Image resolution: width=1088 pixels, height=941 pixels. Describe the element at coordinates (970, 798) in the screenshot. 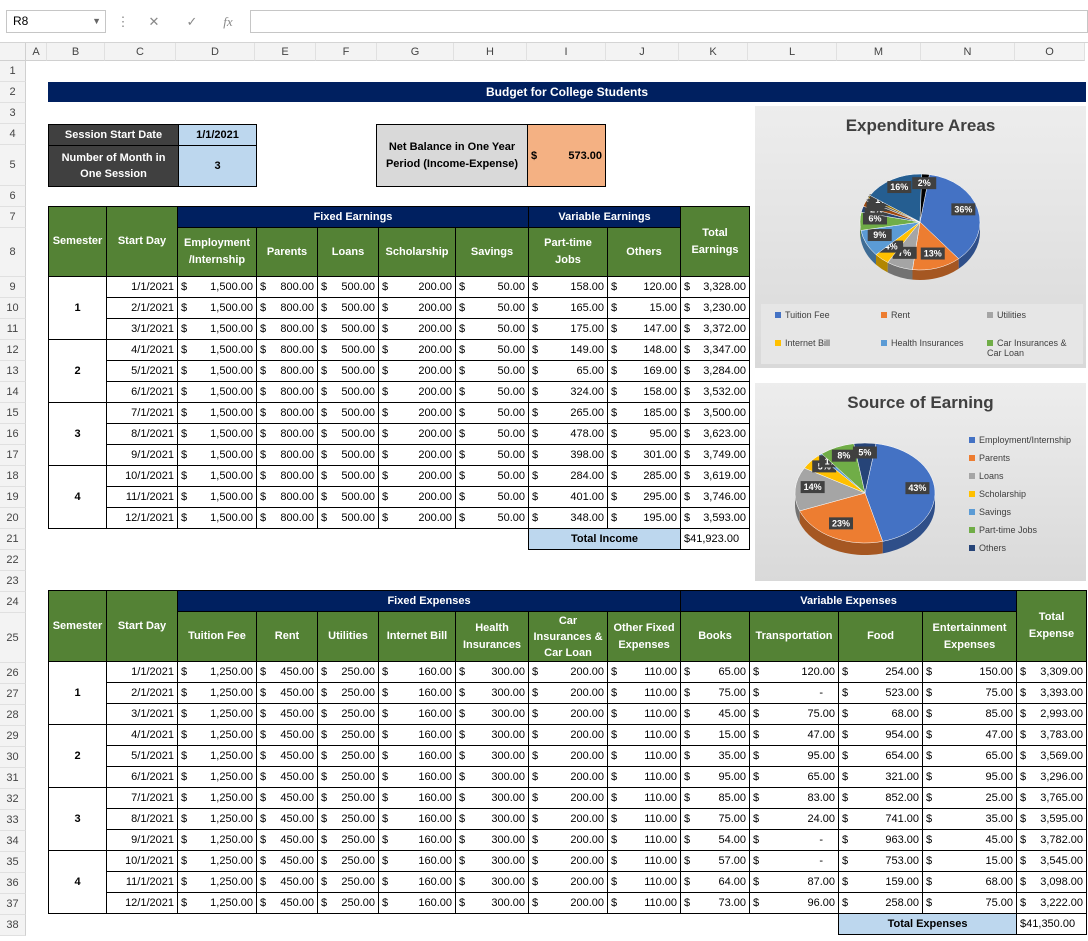

I see `amount-cell: $25.00` at that location.